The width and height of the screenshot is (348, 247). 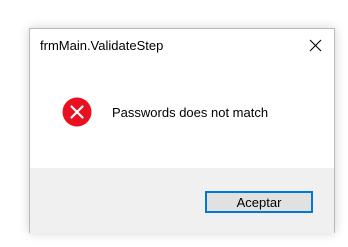 What do you see at coordinates (190, 112) in the screenshot?
I see `error-message: Passwords does not match` at bounding box center [190, 112].